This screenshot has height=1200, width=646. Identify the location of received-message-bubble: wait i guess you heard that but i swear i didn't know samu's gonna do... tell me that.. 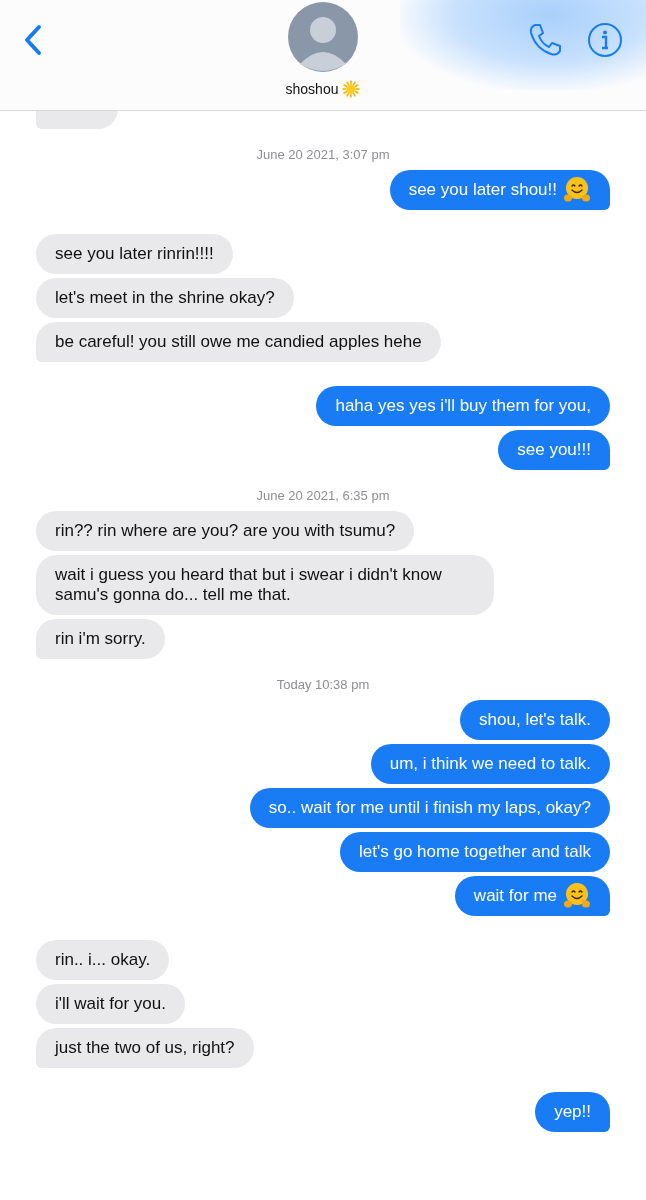
(265, 585).